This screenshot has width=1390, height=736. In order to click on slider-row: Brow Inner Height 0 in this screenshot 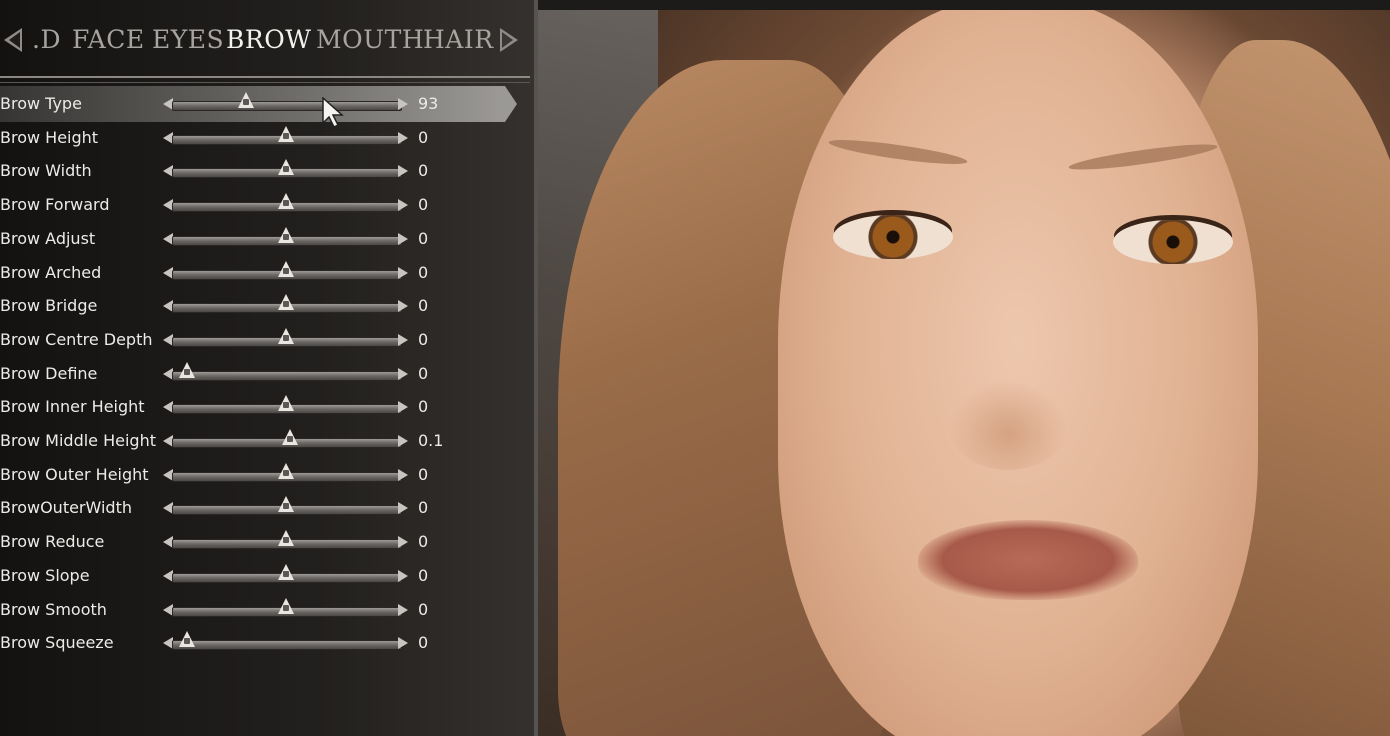, I will do `click(265, 408)`.